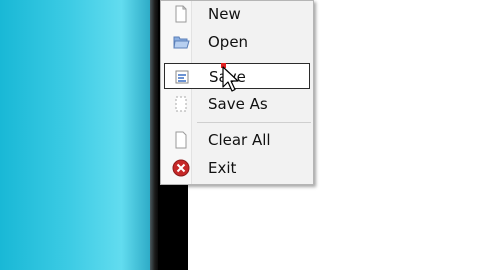 This screenshot has height=270, width=480. What do you see at coordinates (181, 104) in the screenshot?
I see `save-as-icon` at bounding box center [181, 104].